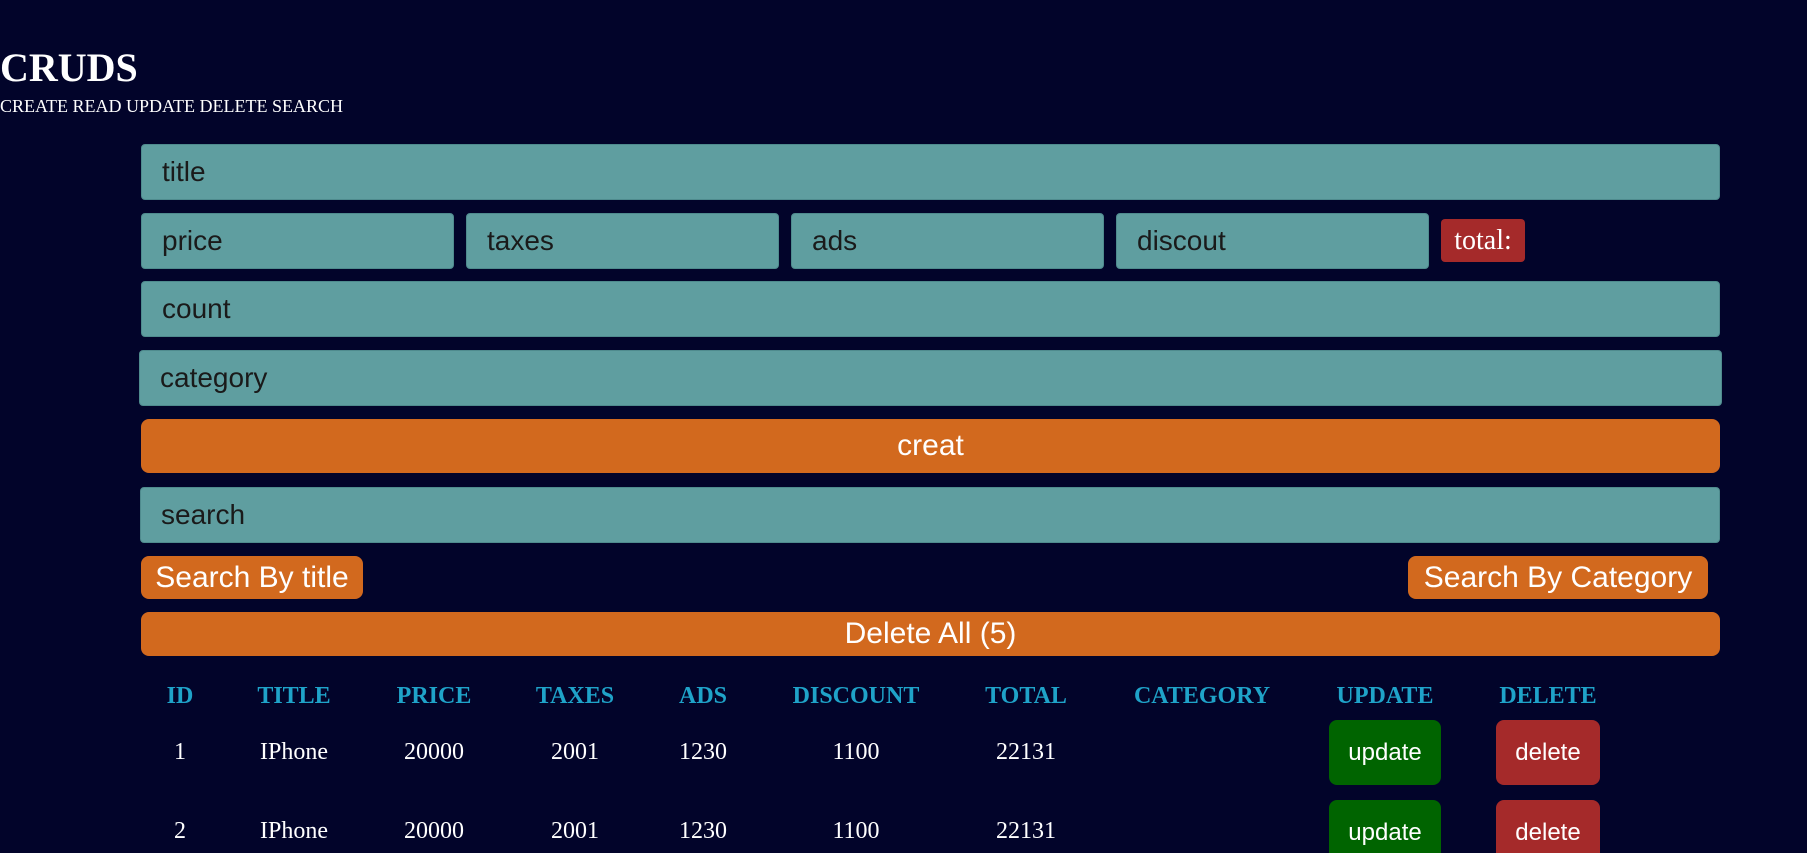 Image resolution: width=1807 pixels, height=853 pixels. I want to click on header-category: CATEGORY, so click(1202, 696).